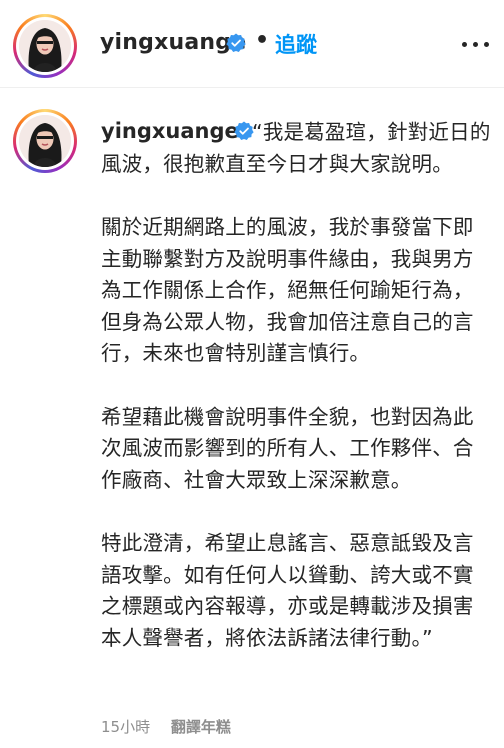 This screenshot has height=748, width=504. What do you see at coordinates (173, 42) in the screenshot?
I see `header-username: yingxuange` at bounding box center [173, 42].